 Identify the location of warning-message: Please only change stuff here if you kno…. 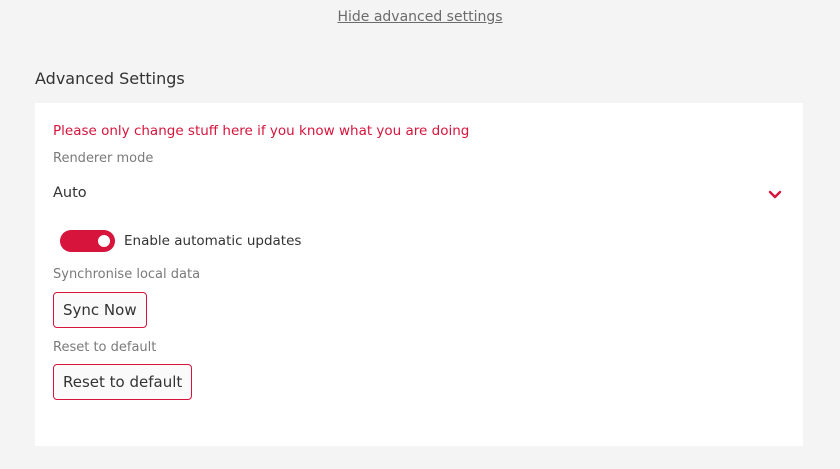
(261, 131).